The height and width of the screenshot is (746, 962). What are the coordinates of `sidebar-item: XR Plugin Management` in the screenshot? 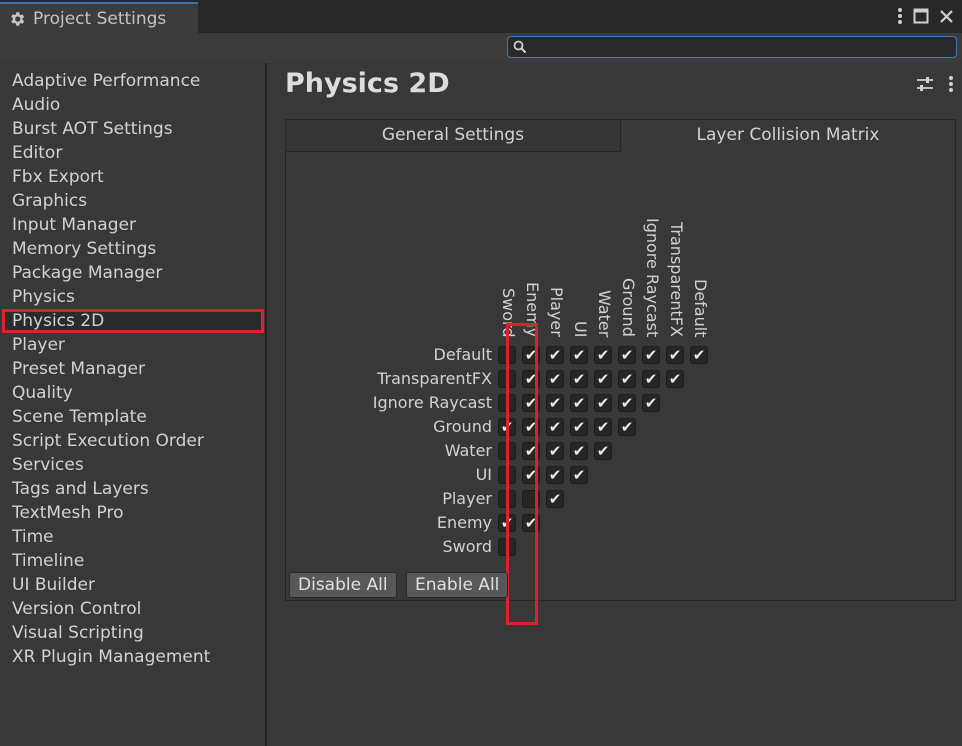 It's located at (132, 657).